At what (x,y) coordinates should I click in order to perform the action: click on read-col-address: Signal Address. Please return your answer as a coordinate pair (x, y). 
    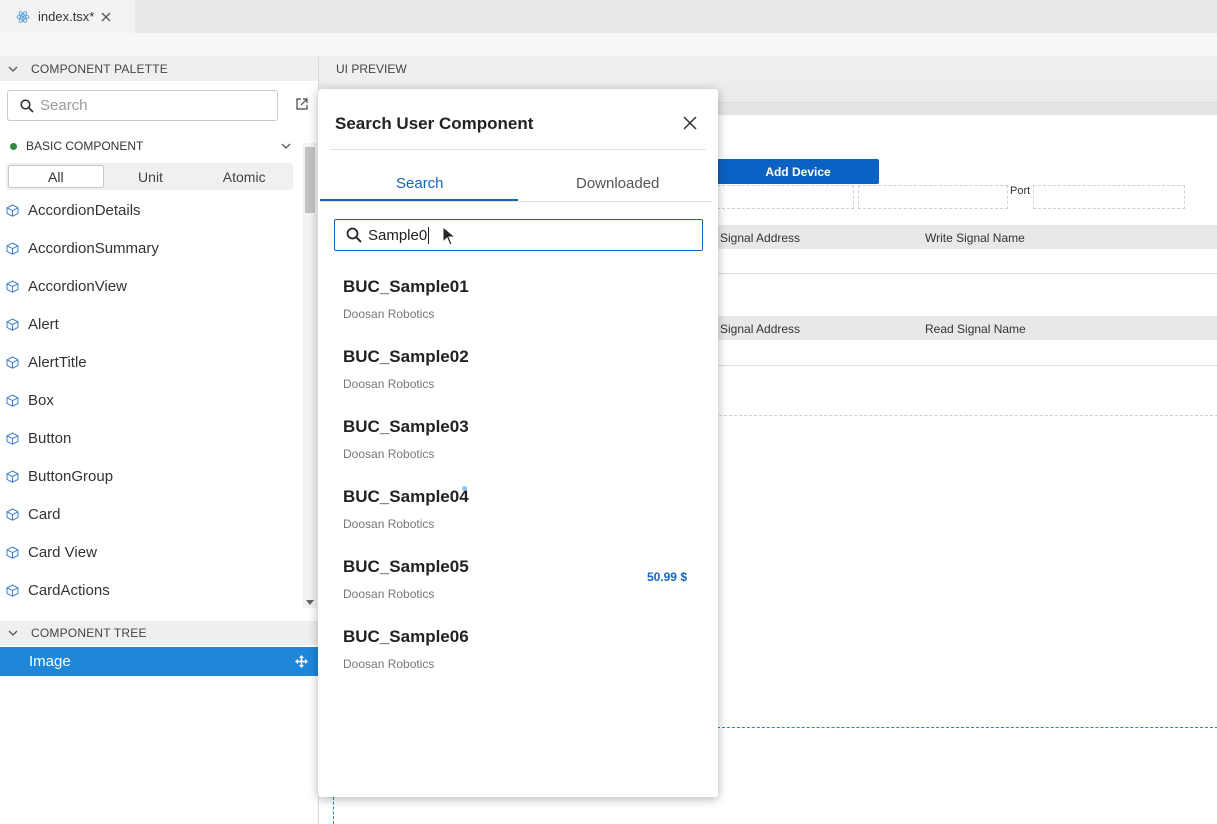
    Looking at the image, I should click on (760, 329).